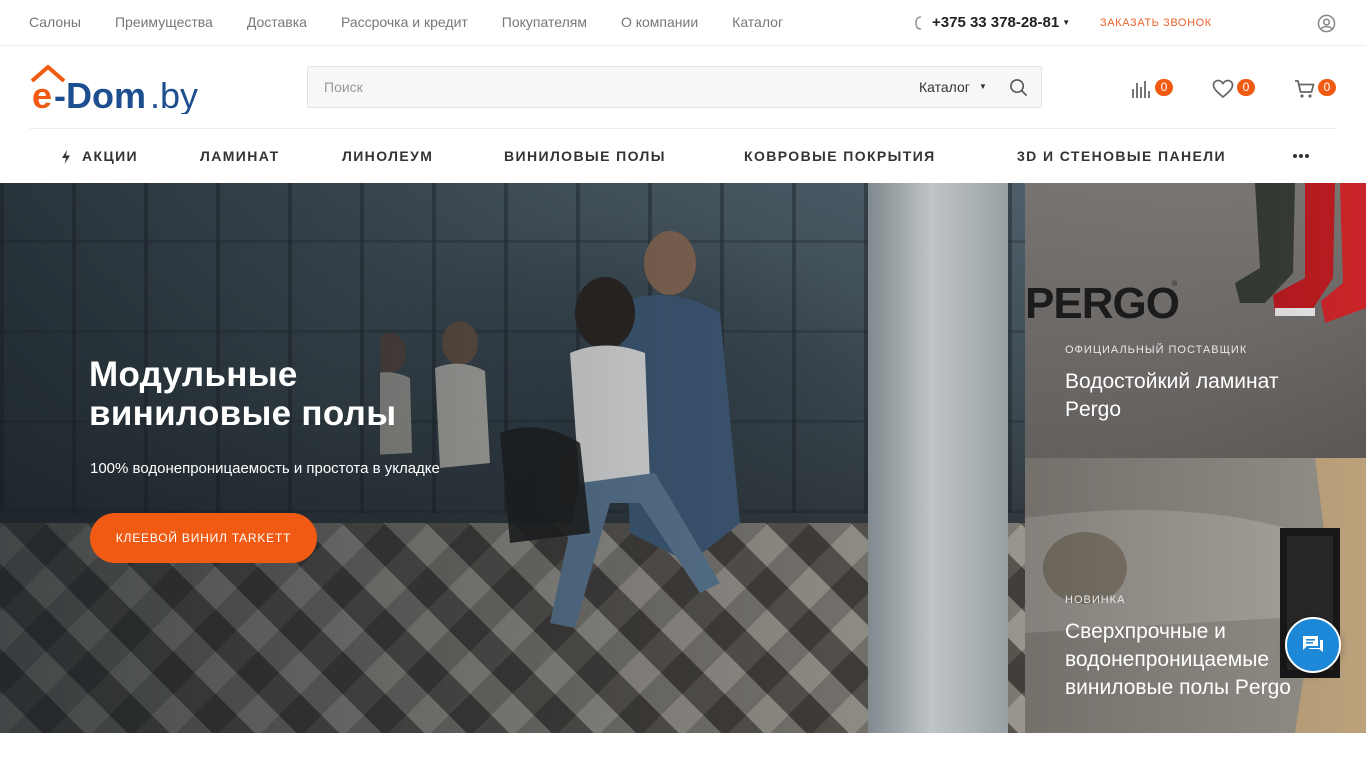 The image size is (1366, 768). I want to click on top-nav-advantages: Преимущества, so click(164, 22).